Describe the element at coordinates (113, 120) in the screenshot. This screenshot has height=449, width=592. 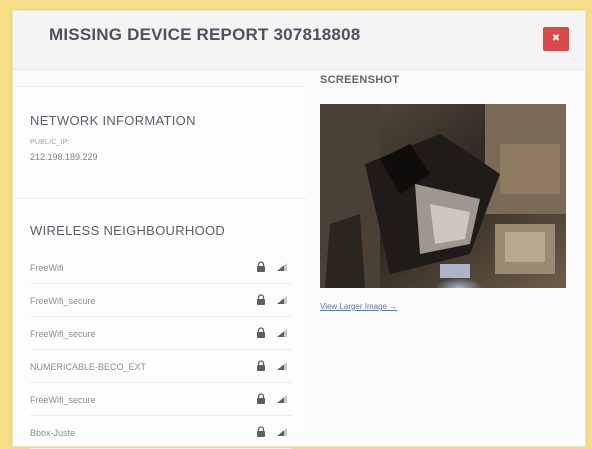
I see `network-information-title: NETWORK INFORMATION` at that location.